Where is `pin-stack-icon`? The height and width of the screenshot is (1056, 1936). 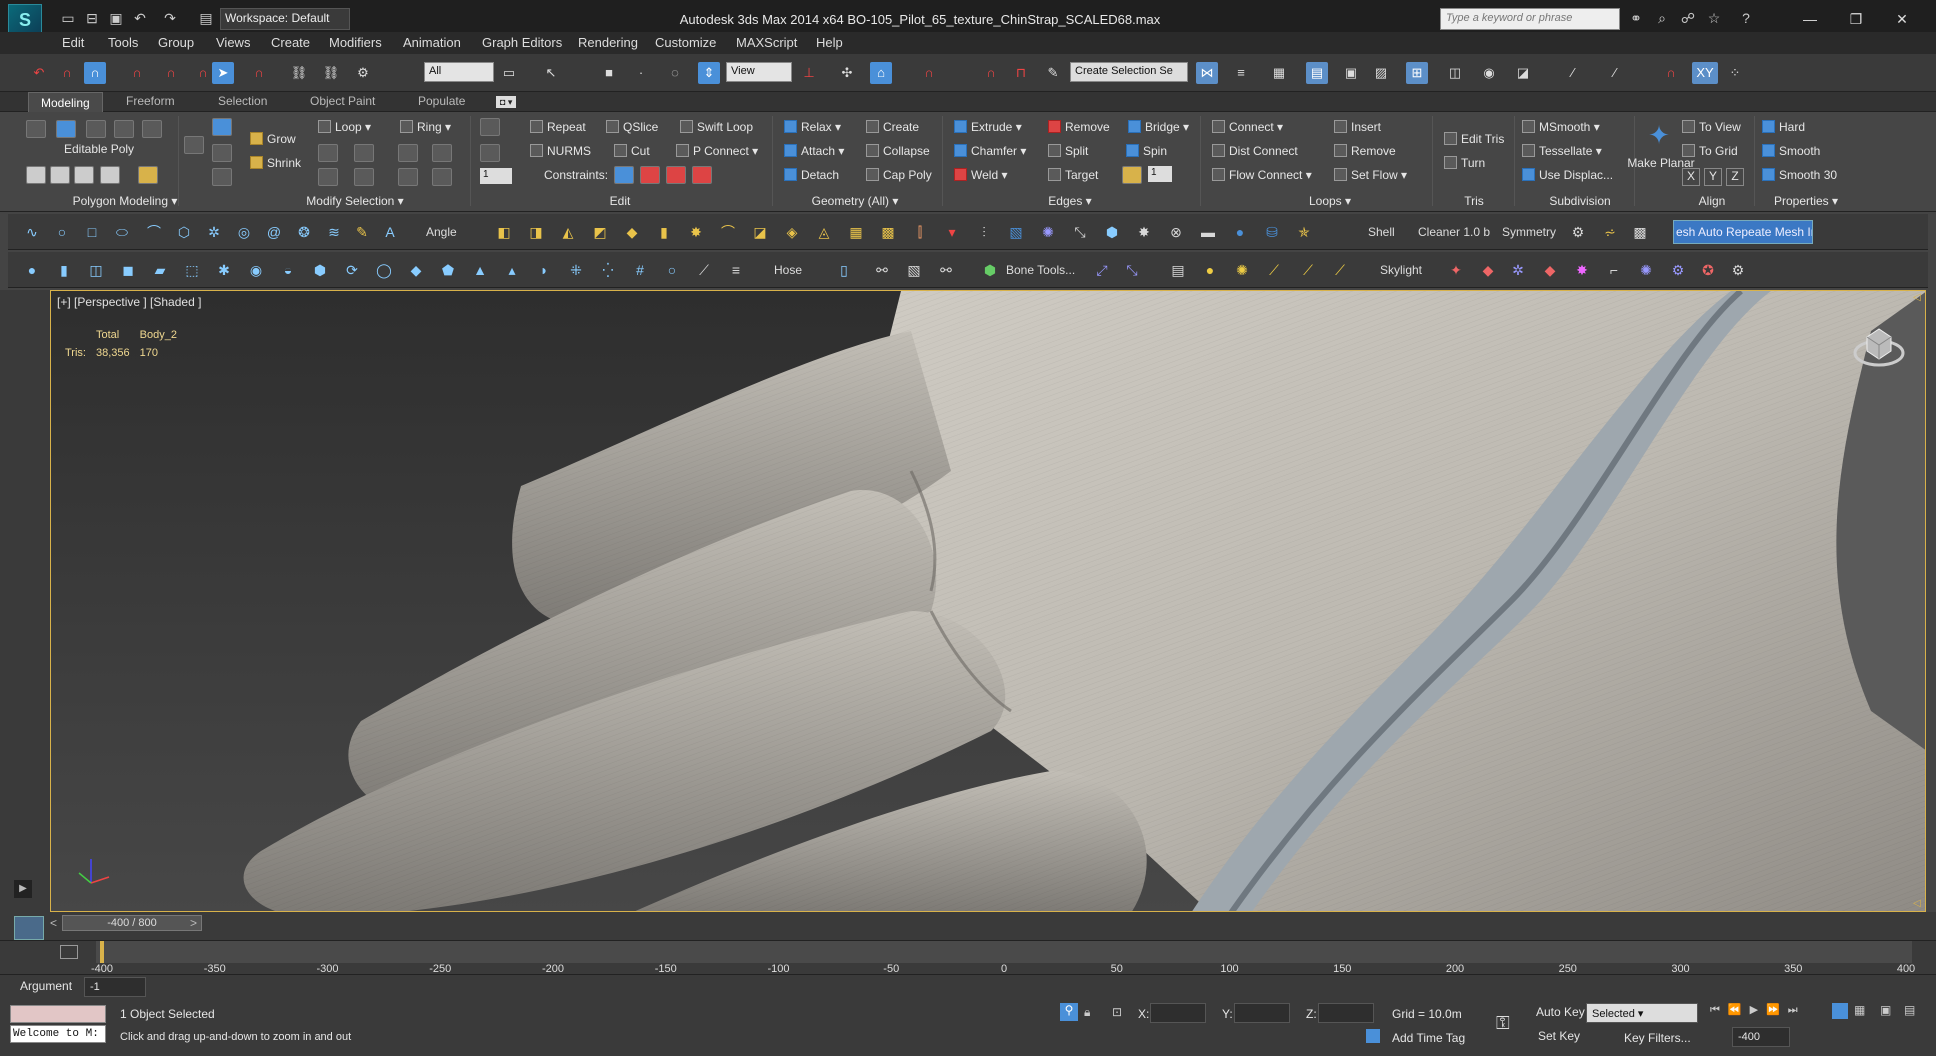 pin-stack-icon is located at coordinates (60, 175).